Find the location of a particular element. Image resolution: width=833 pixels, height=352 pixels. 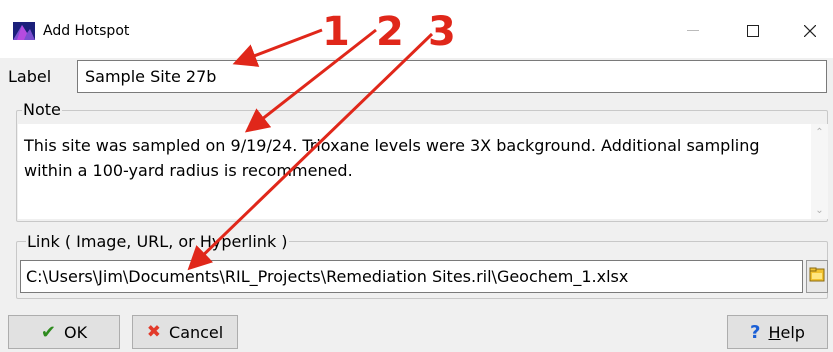

scroll-up-icon: ⌃ is located at coordinates (819, 132).